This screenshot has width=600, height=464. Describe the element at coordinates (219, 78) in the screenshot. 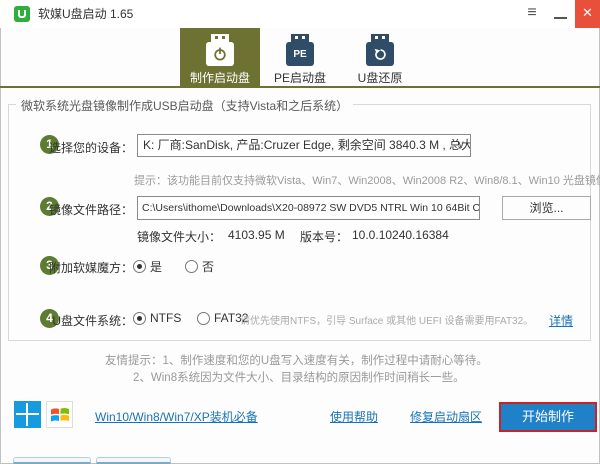

I see `tab-label: 制作启动盘` at that location.